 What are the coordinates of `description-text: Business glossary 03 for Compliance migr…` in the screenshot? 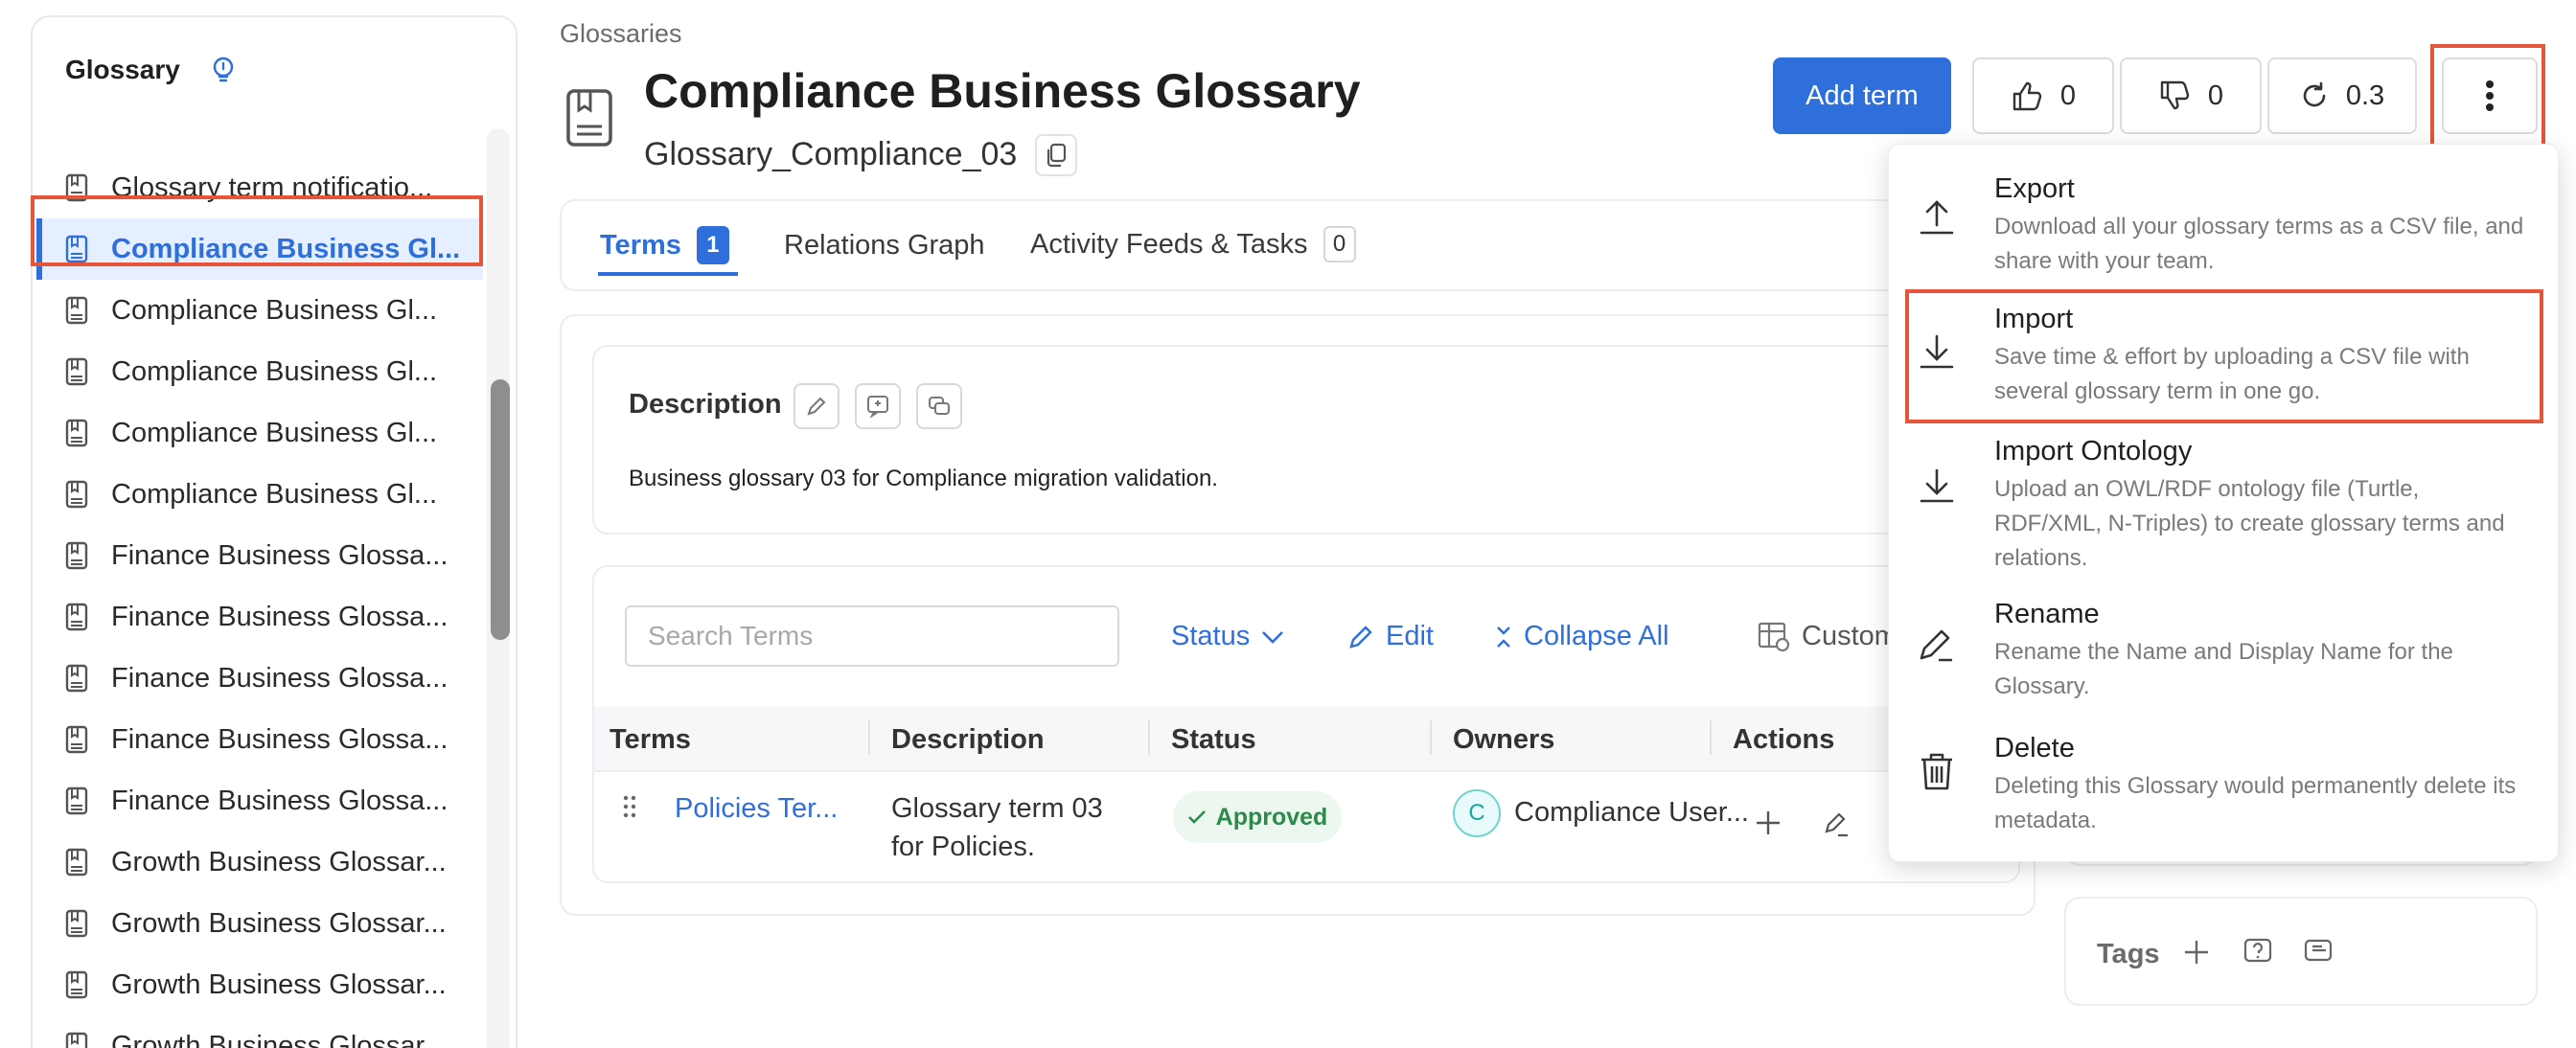 It's located at (923, 478).